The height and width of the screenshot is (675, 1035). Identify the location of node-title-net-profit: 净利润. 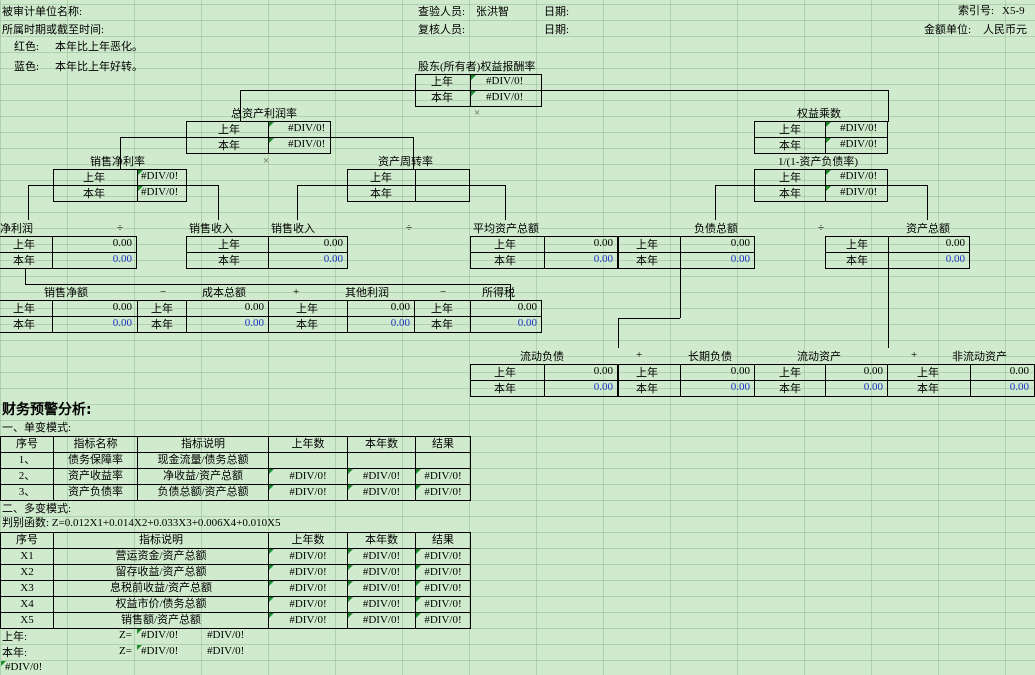
(16, 229).